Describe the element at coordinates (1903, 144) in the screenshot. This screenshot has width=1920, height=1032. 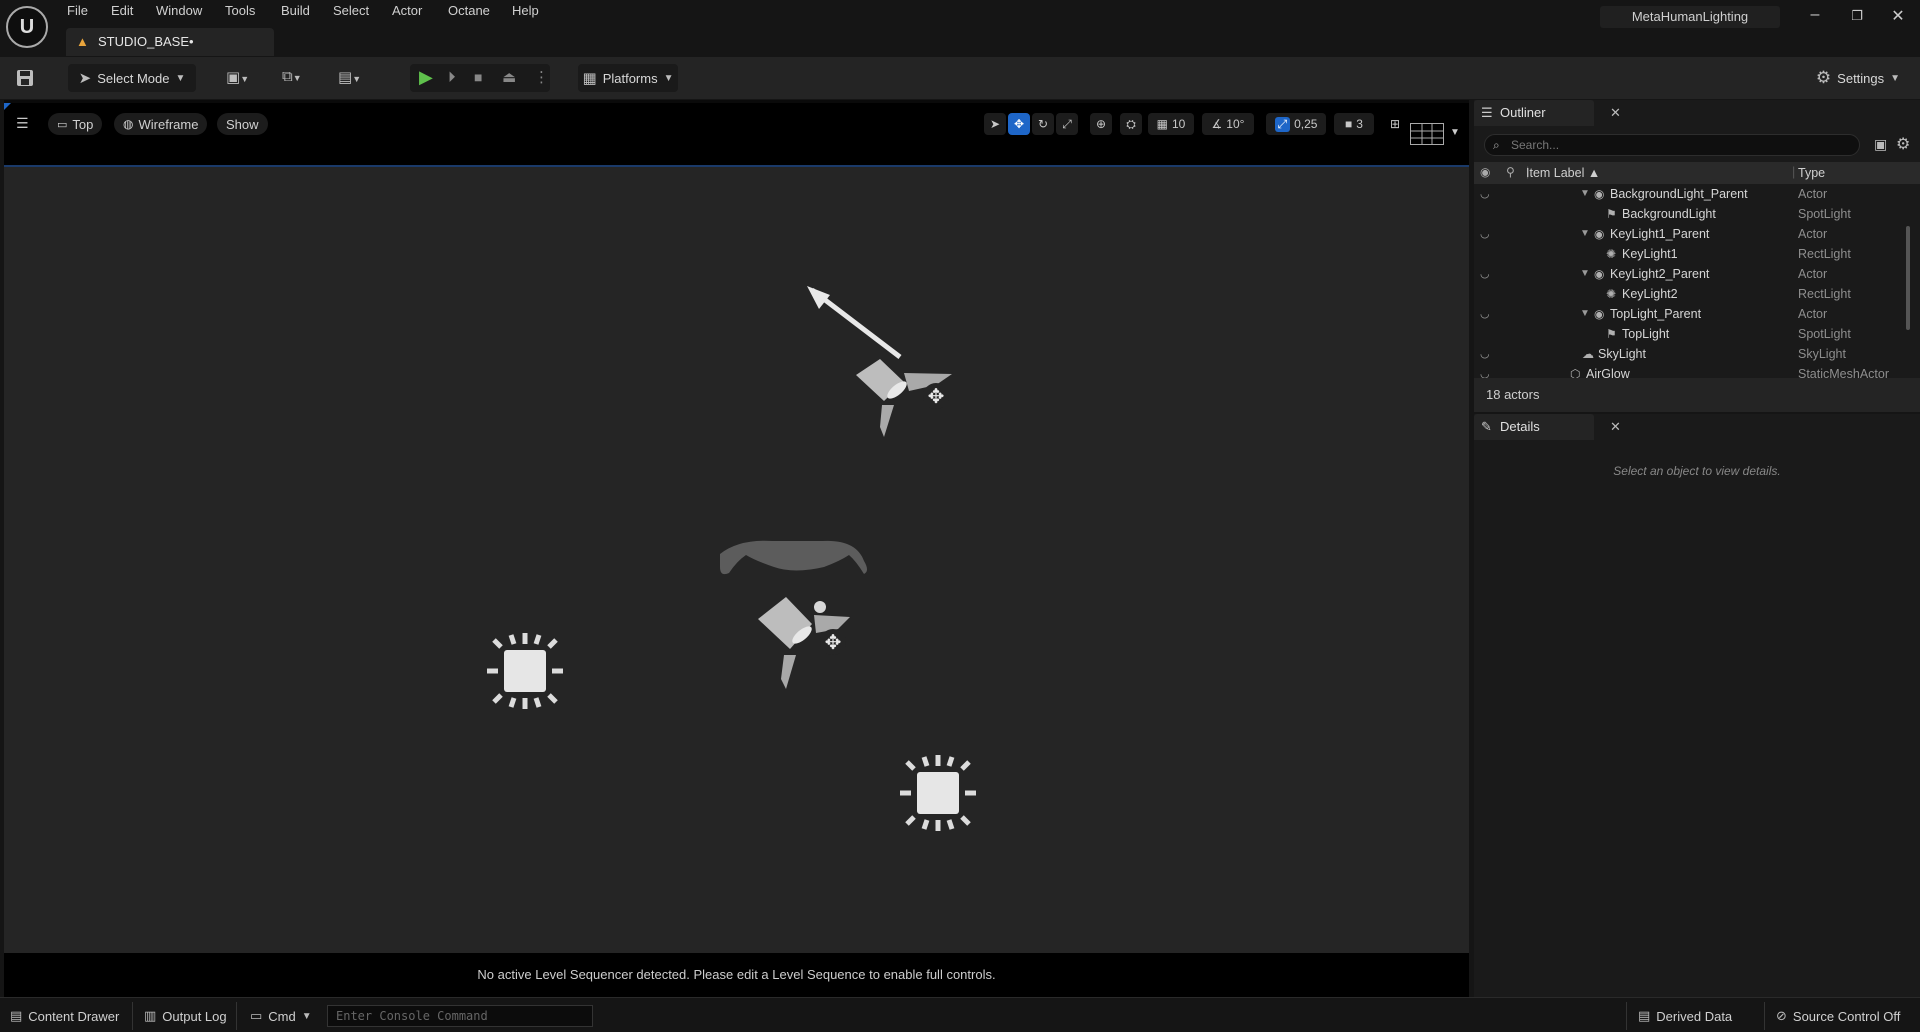
I see `gear-icon: ⚙` at that location.